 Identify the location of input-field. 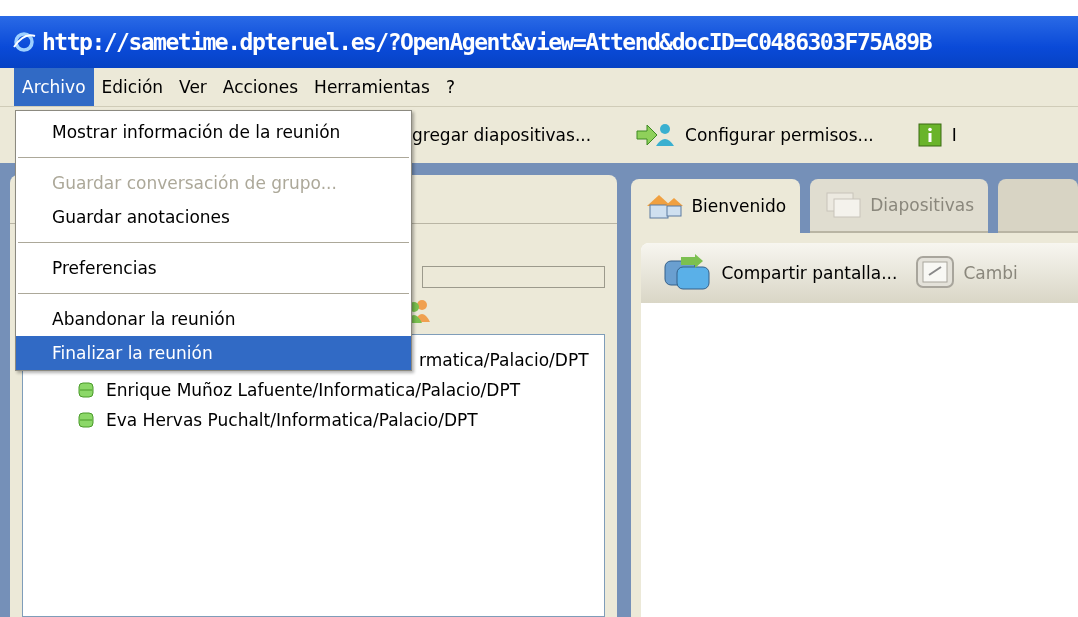
(514, 277).